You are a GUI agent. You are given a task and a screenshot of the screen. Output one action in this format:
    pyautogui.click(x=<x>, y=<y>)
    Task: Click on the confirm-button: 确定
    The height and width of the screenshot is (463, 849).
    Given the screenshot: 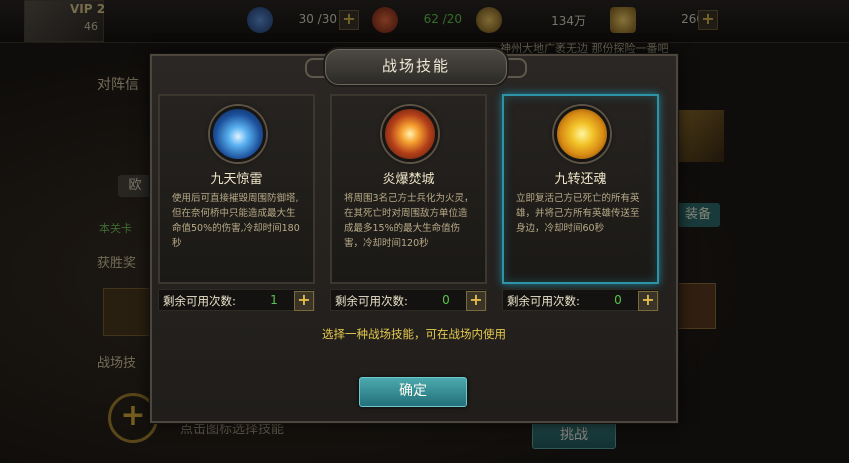 What is the action you would take?
    pyautogui.click(x=413, y=392)
    